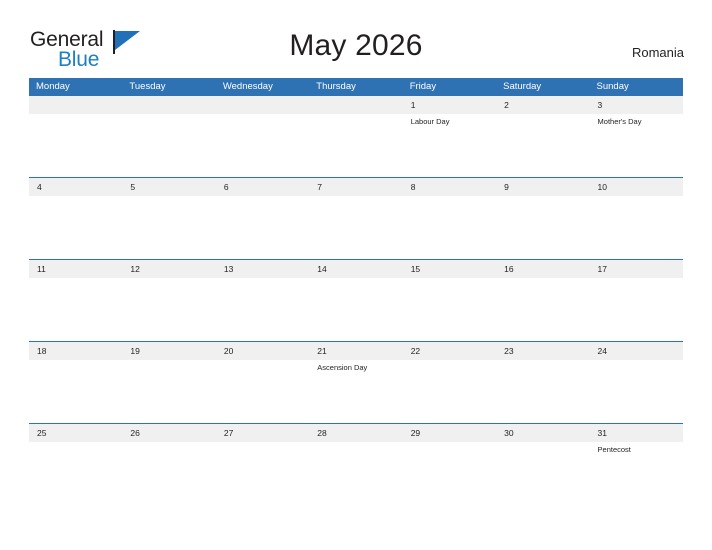 This screenshot has width=712, height=550. What do you see at coordinates (543, 300) in the screenshot?
I see `calendar-day-cell: 16` at bounding box center [543, 300].